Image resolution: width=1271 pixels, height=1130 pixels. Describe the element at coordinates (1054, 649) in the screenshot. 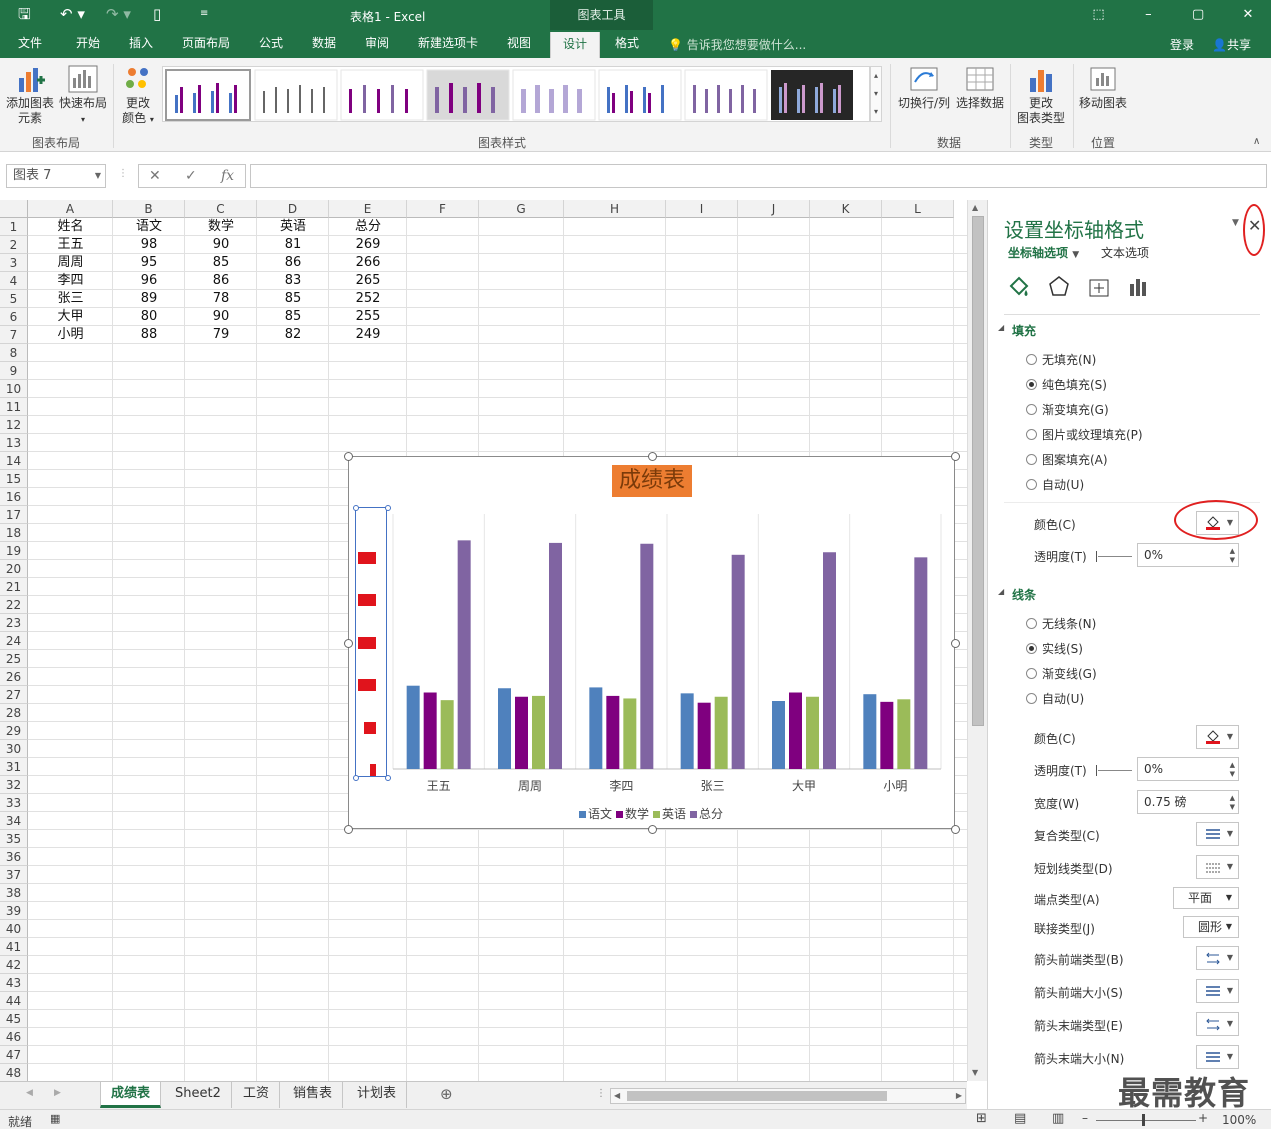

I see `line-option-1: 实线(S)` at that location.